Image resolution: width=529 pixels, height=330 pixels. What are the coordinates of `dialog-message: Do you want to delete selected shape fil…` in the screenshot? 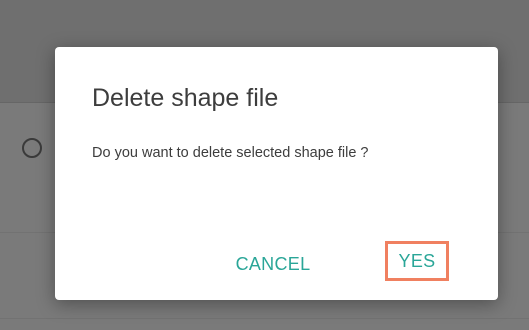 It's located at (230, 153).